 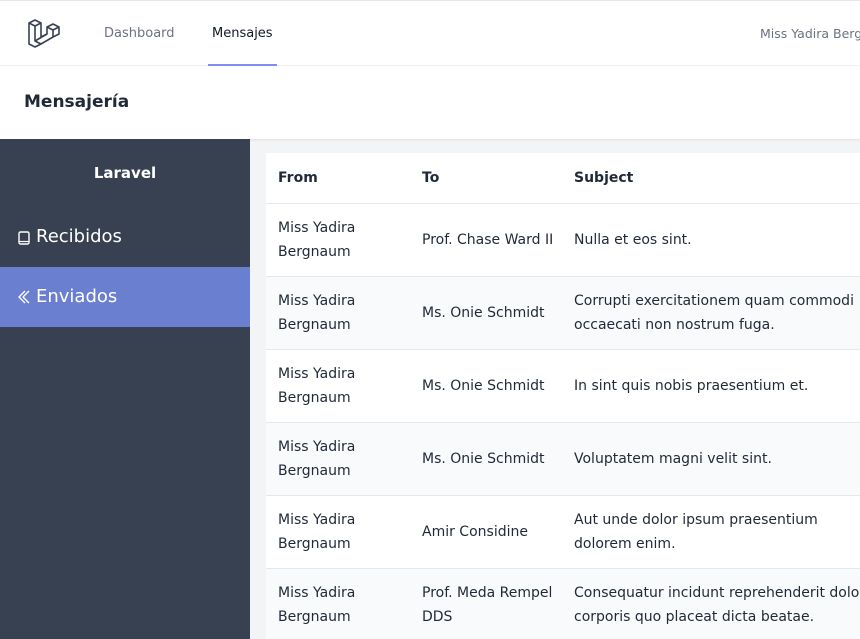 What do you see at coordinates (139, 33) in the screenshot?
I see `nav-dashboard-link: Dashboard` at bounding box center [139, 33].